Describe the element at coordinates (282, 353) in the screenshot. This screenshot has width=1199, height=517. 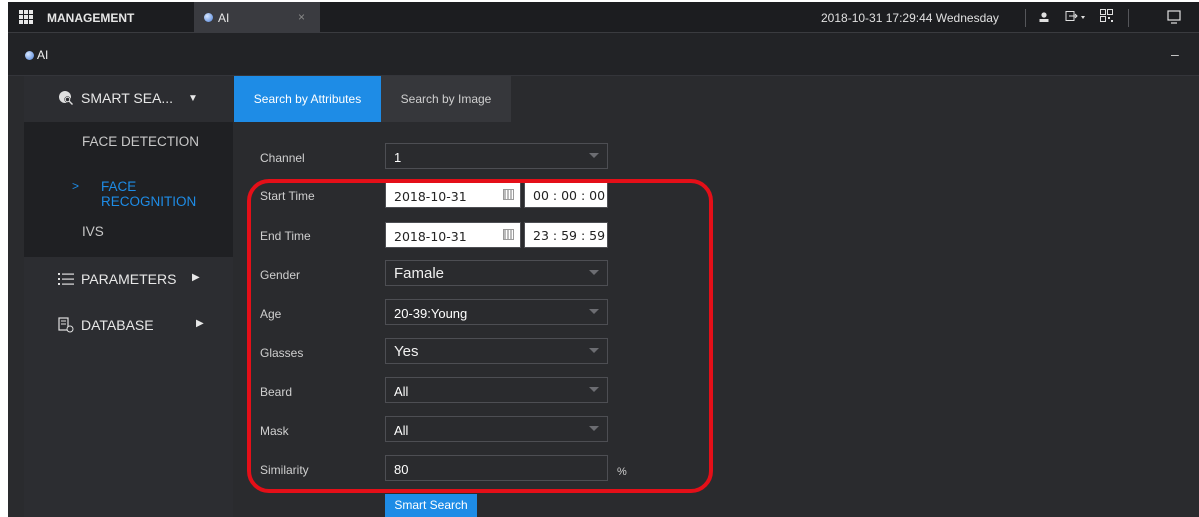
I see `glasses-label: Glasses` at that location.